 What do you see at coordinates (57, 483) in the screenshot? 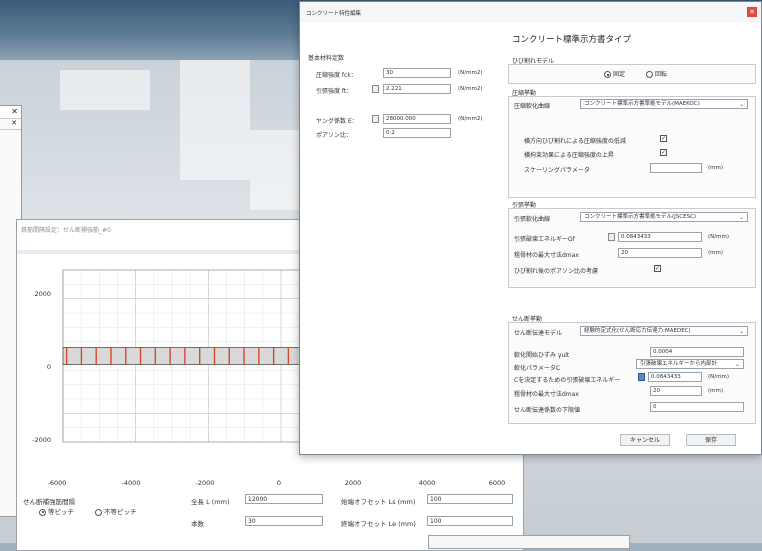
I see `x-tick-label: -6000` at bounding box center [57, 483].